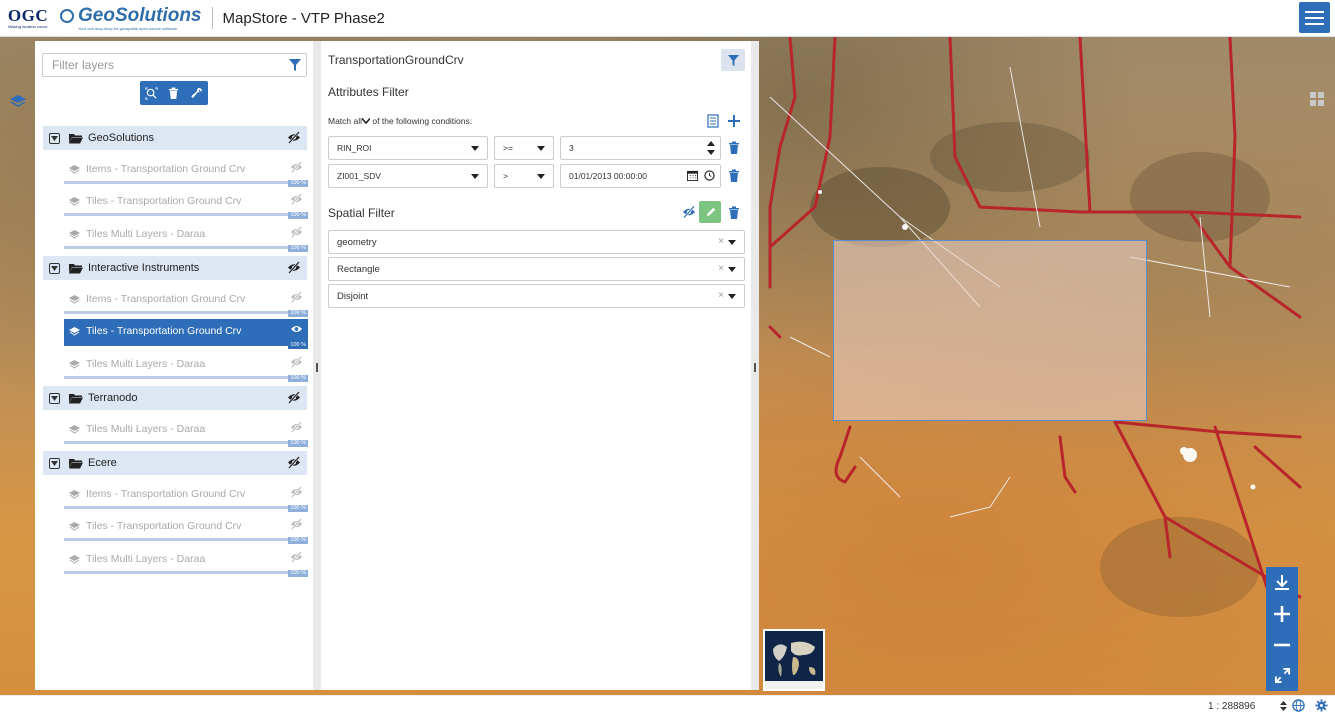 This screenshot has width=1335, height=715. What do you see at coordinates (362, 121) in the screenshot?
I see `match-select: all` at bounding box center [362, 121].